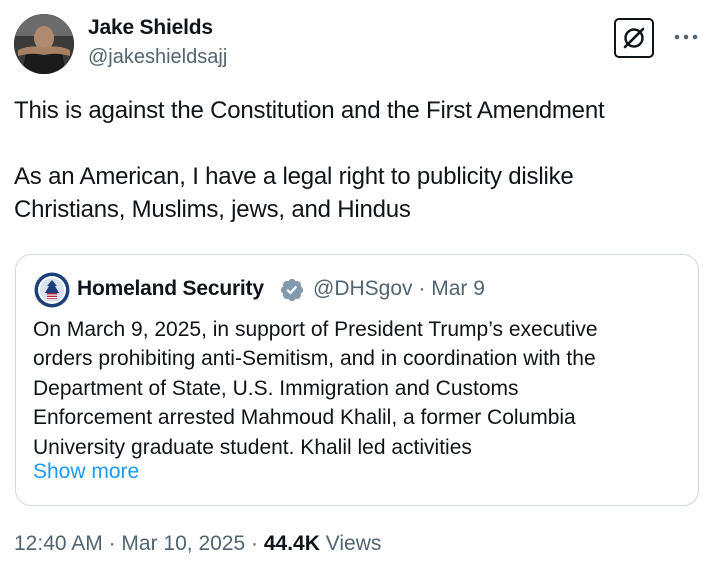  I want to click on tweet-footer: 12:40 AM · Mar 10, 2025 · 44.4K Views, so click(197, 544).